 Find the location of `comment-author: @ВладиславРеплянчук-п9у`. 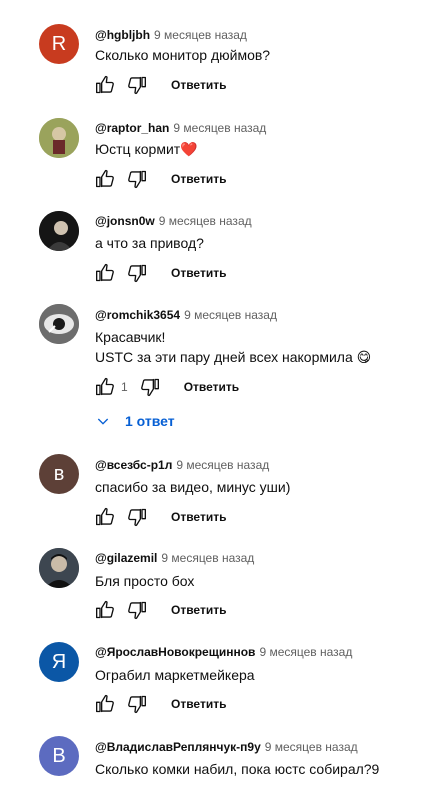

comment-author: @ВладиславРеплянчук-п9у is located at coordinates (178, 747).